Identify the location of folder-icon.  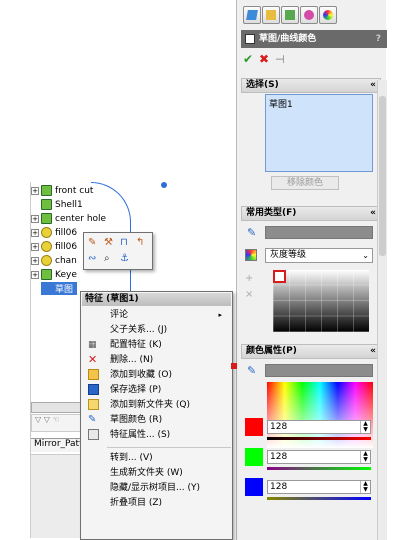
(93, 404).